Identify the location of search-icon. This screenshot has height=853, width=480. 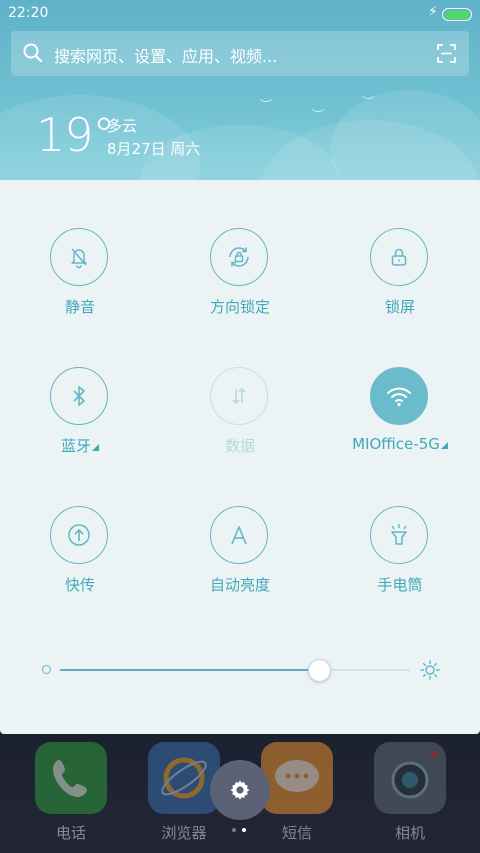
(33, 53).